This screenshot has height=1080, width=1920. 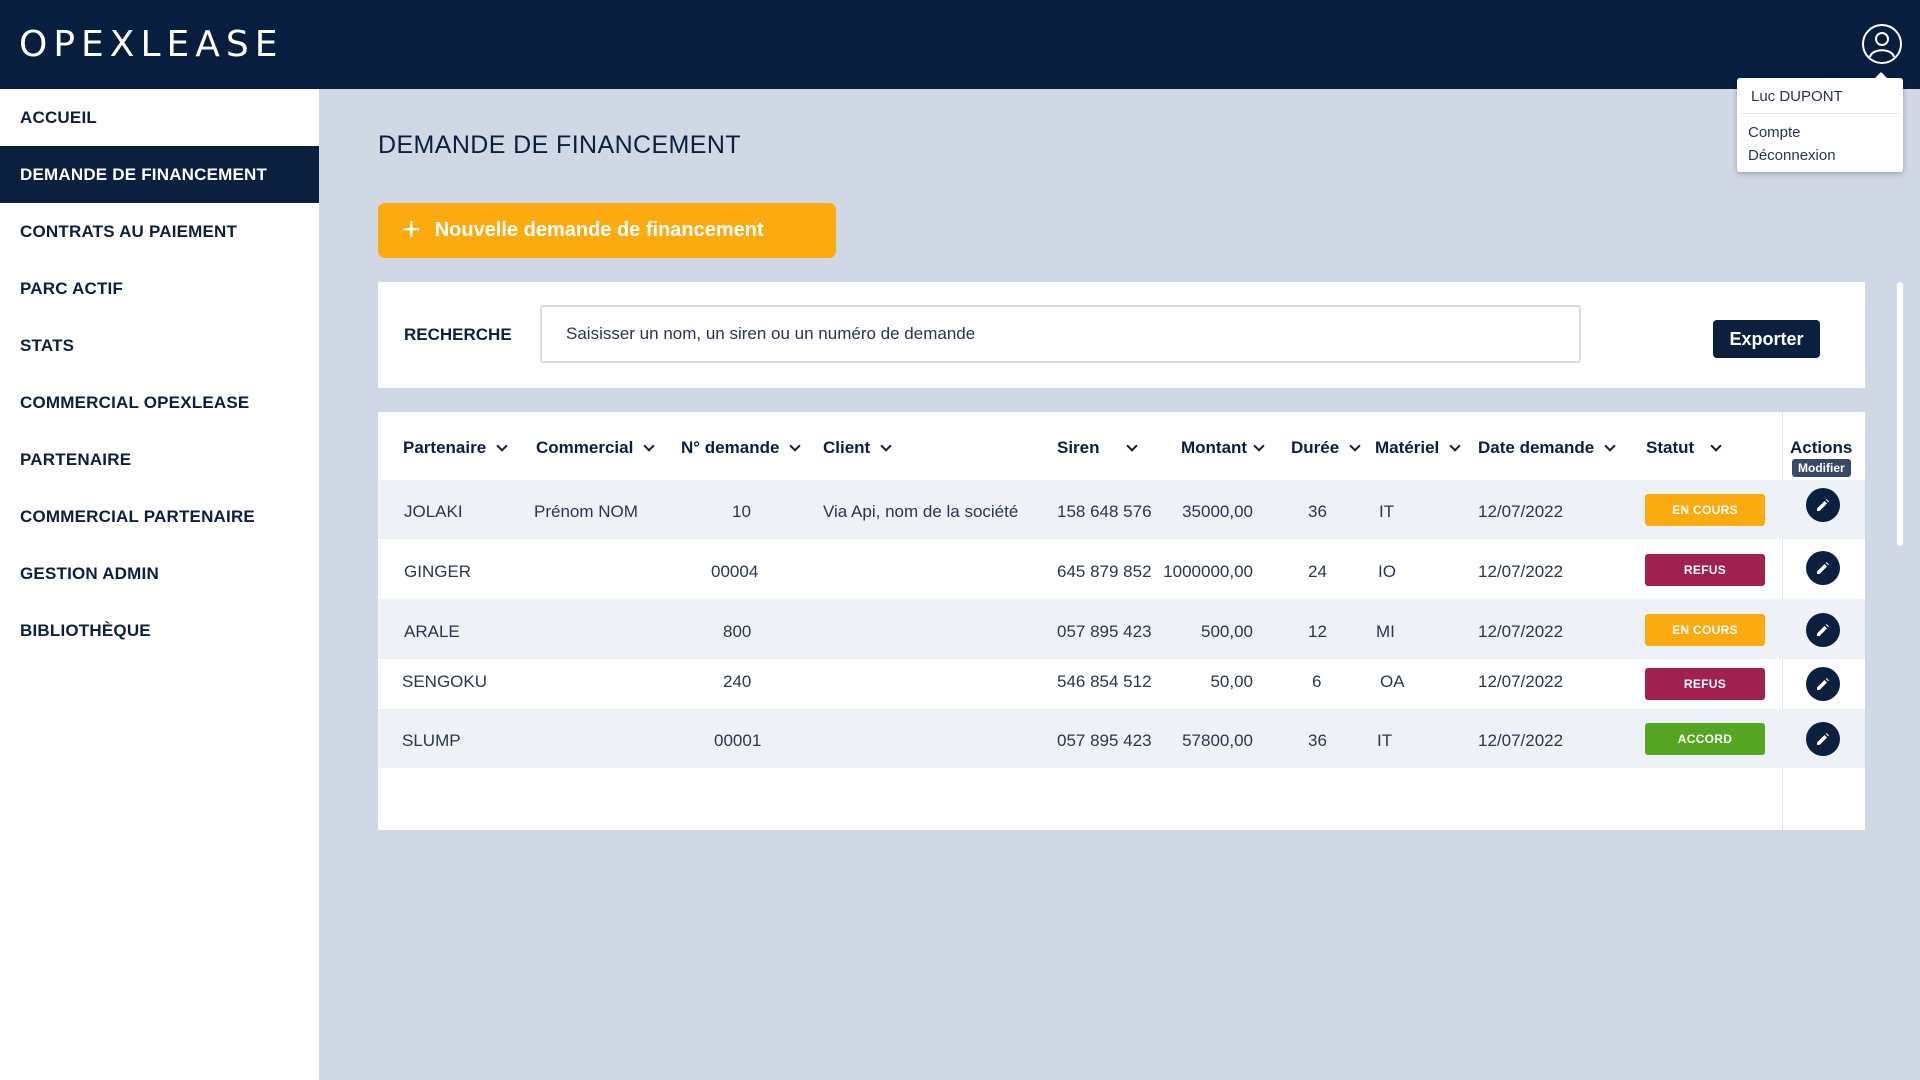 I want to click on cell-partenaire: JOLAKI, so click(x=433, y=511).